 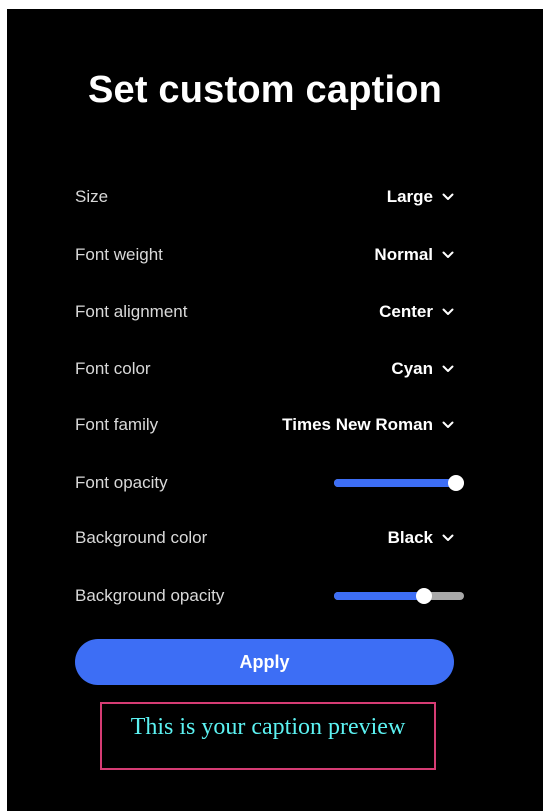 I want to click on background-opacity-slider, so click(x=399, y=596).